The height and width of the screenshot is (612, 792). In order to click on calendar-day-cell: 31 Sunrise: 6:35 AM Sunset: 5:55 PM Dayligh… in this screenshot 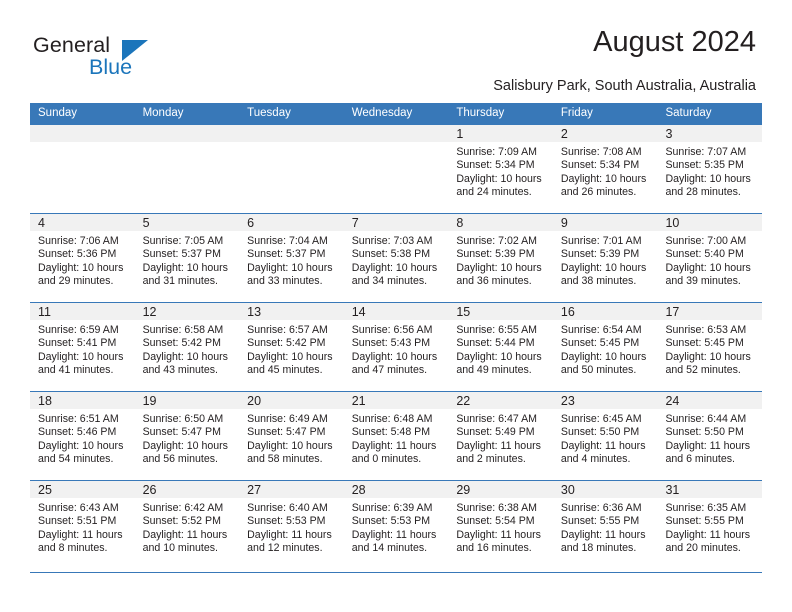, I will do `click(710, 526)`.